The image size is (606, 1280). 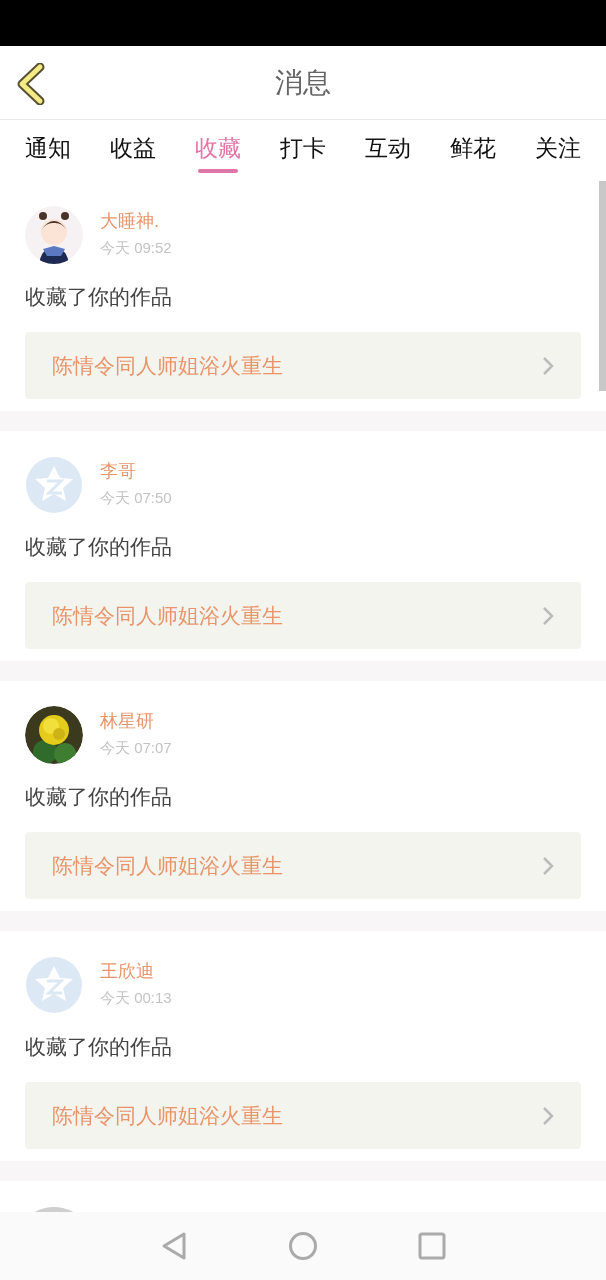 What do you see at coordinates (432, 1246) in the screenshot?
I see `recent-apps-icon` at bounding box center [432, 1246].